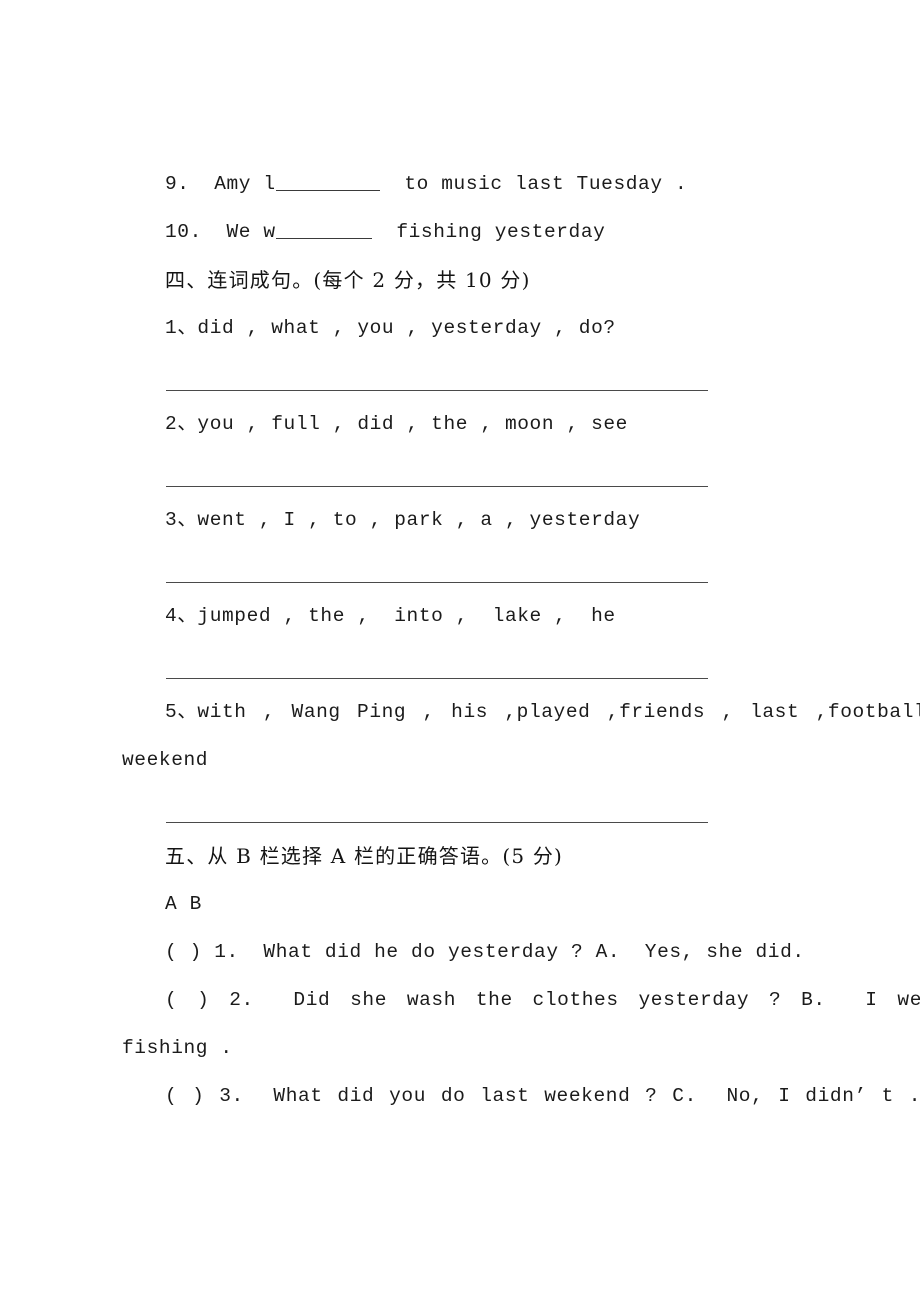  I want to click on fill-blank-item-10-suffix: fishing yesterday, so click(488, 232).